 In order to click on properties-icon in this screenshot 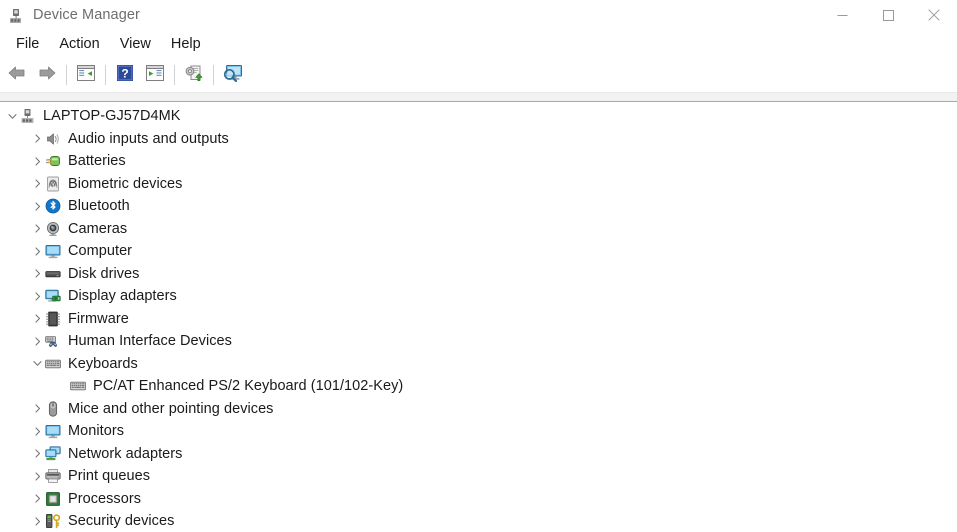, I will do `click(155, 75)`.